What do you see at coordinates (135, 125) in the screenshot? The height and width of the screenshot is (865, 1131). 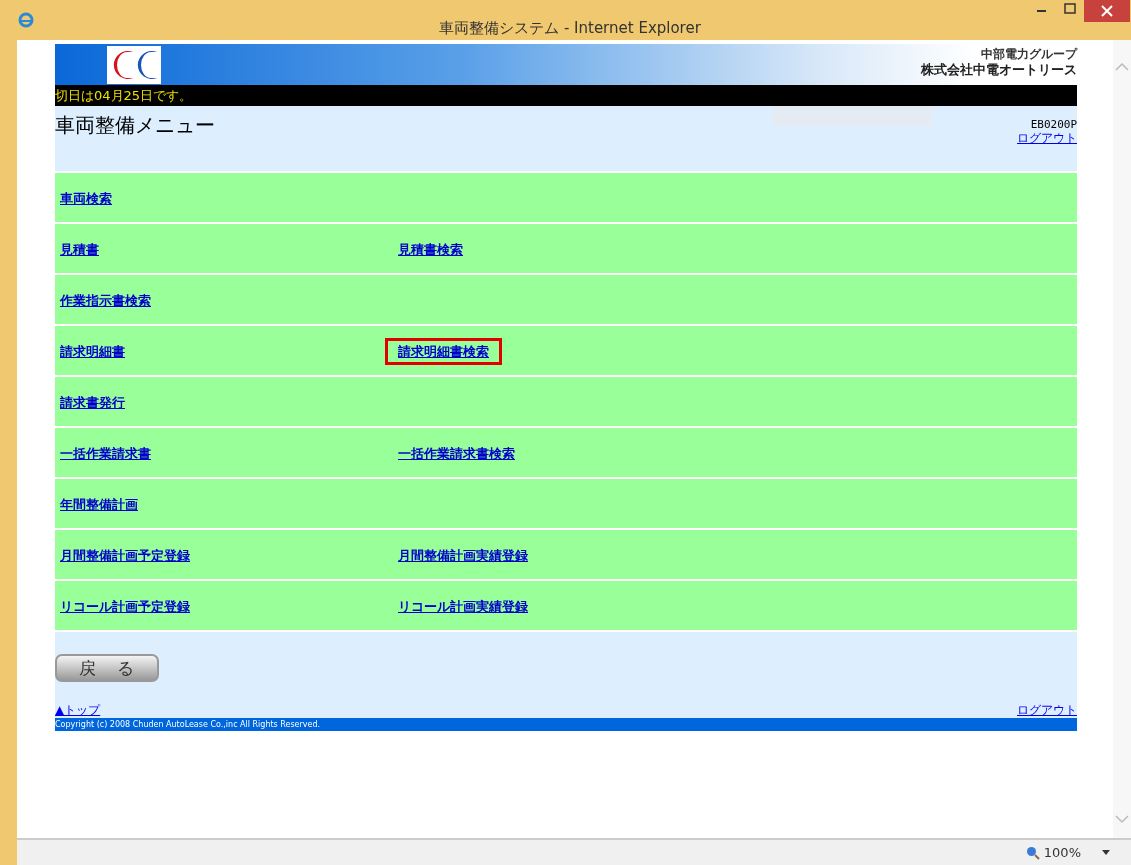 I see `page-title: 車両整備メニュー` at bounding box center [135, 125].